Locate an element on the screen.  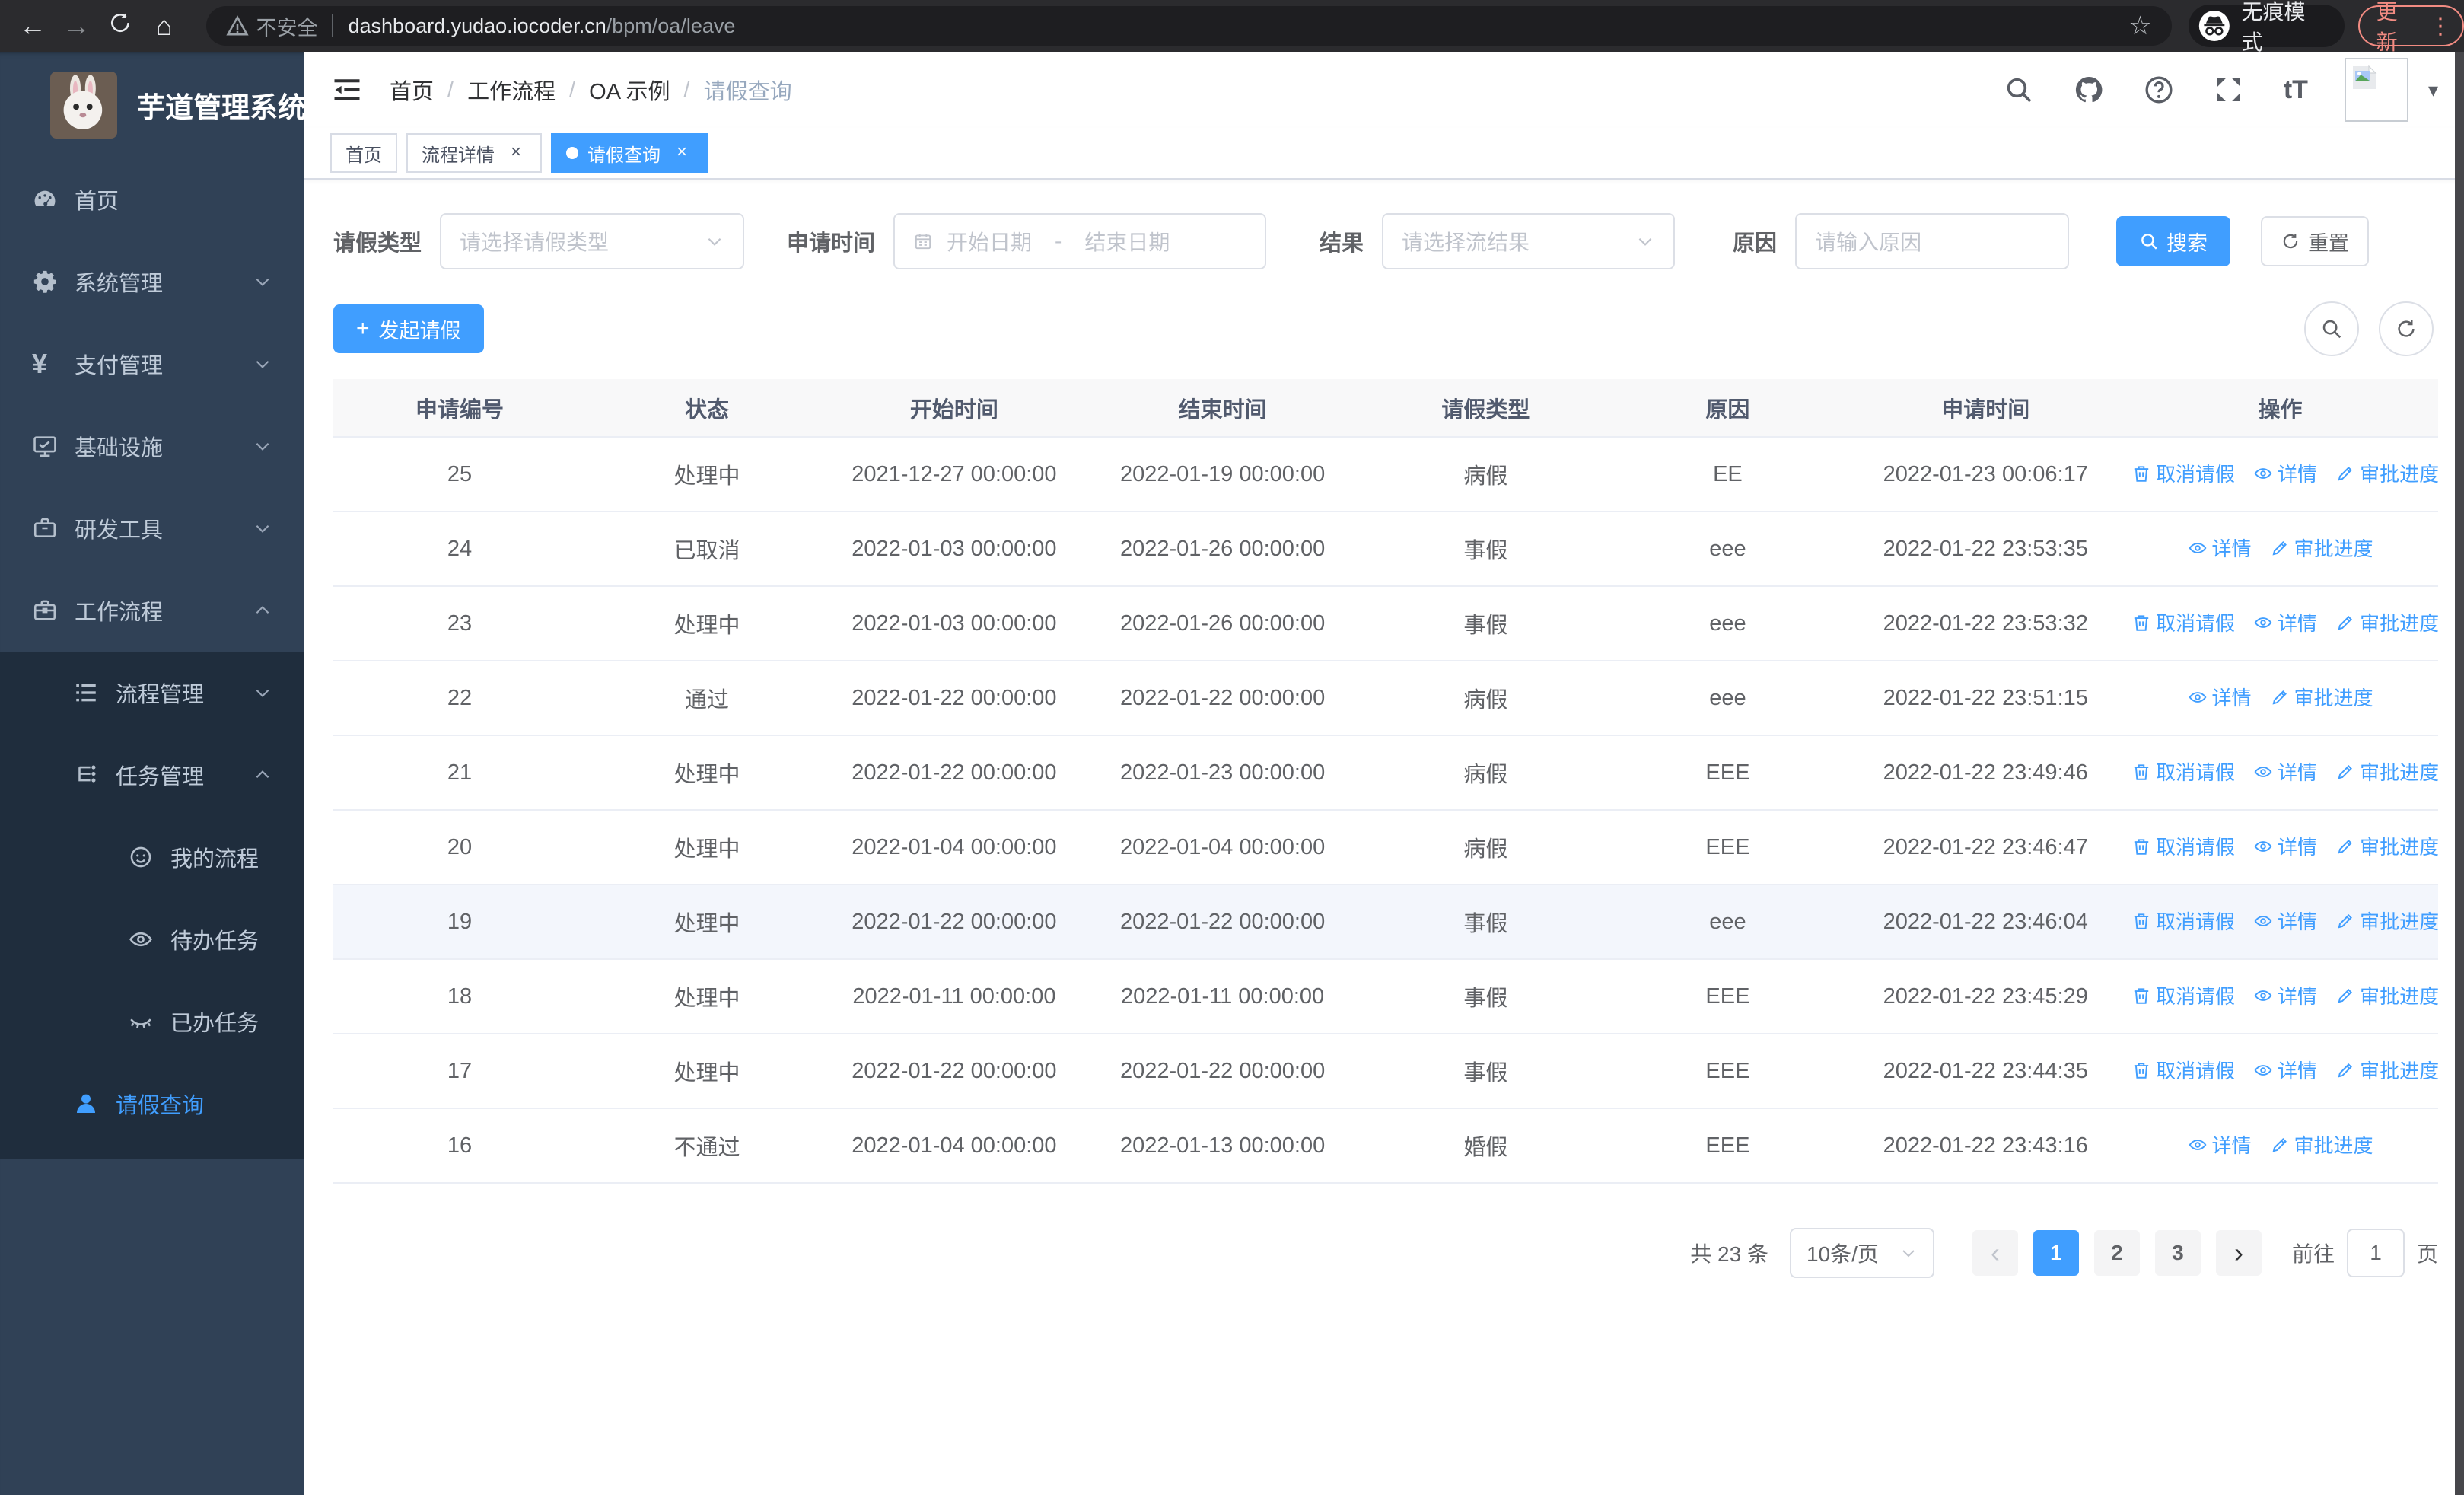
table-search-toggle-button is located at coordinates (2331, 328).